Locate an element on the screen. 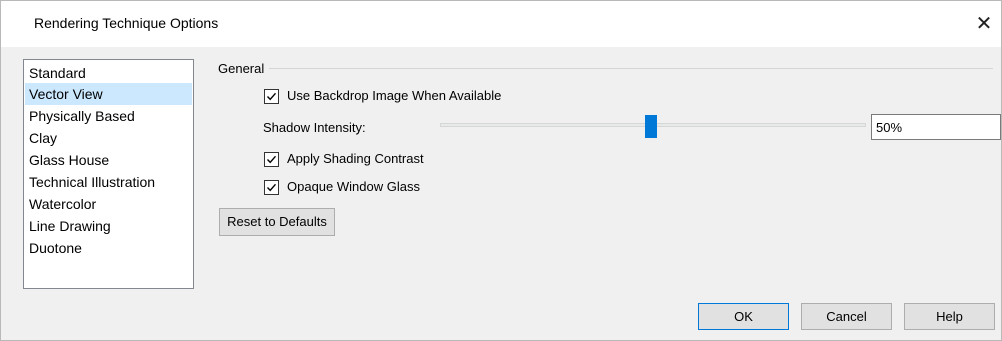 This screenshot has width=1002, height=341. opaque-glass-label: Opaque Window Glass is located at coordinates (353, 186).